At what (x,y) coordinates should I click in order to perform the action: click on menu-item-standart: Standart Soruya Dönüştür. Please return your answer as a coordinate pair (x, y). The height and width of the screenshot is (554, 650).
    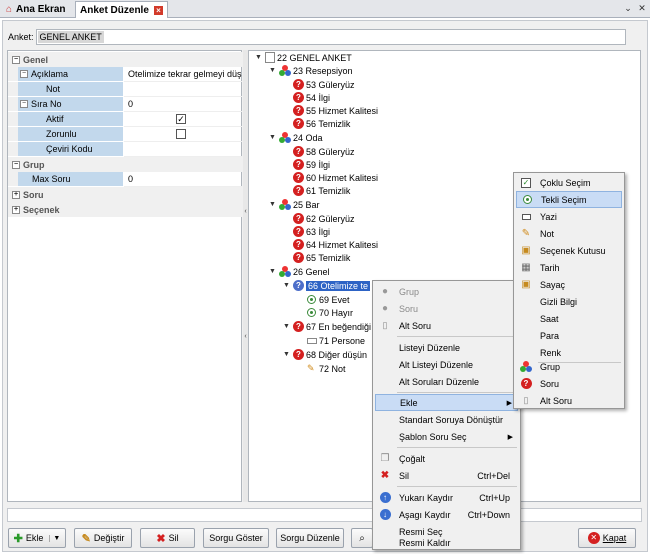
    Looking at the image, I should click on (446, 419).